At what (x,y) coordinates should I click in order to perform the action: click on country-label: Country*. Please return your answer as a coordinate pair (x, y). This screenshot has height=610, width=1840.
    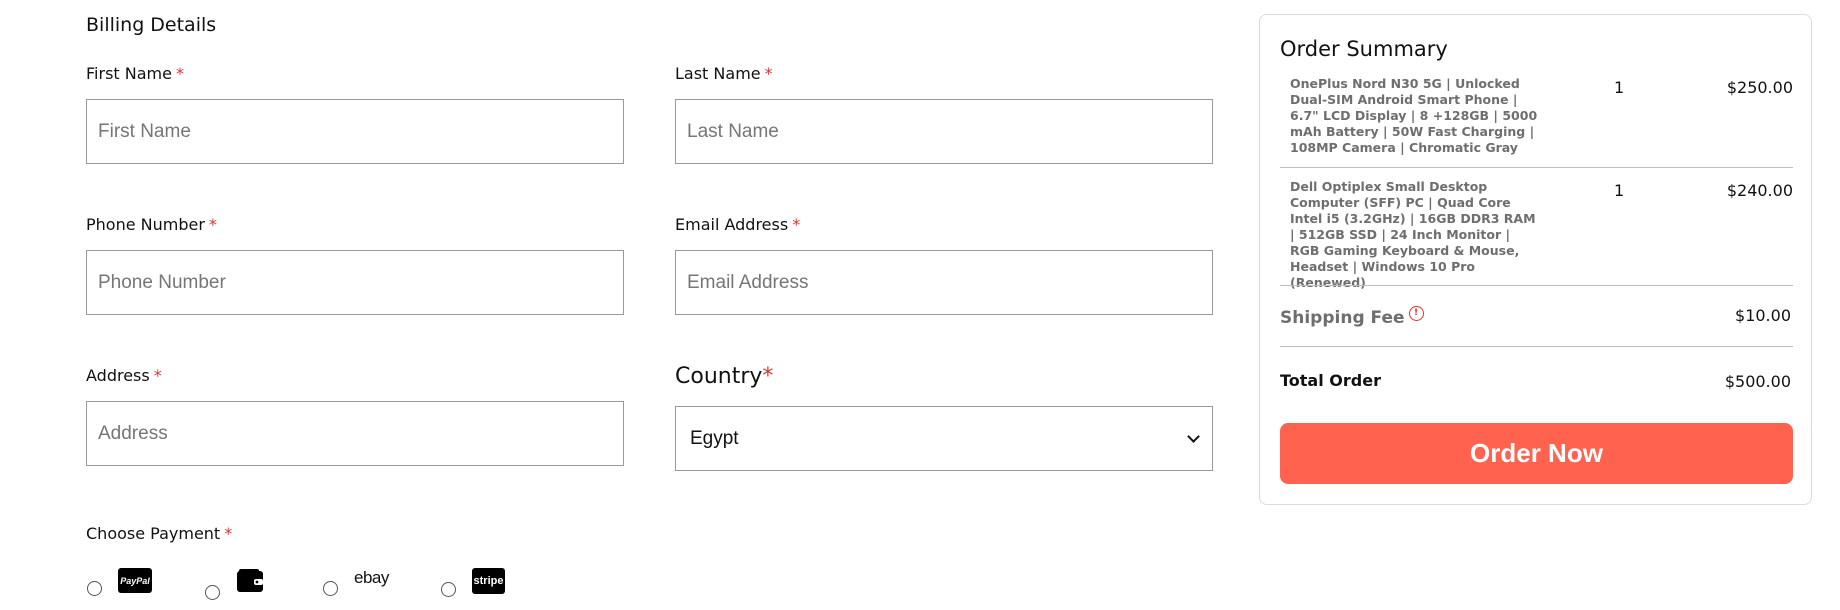
    Looking at the image, I should click on (724, 376).